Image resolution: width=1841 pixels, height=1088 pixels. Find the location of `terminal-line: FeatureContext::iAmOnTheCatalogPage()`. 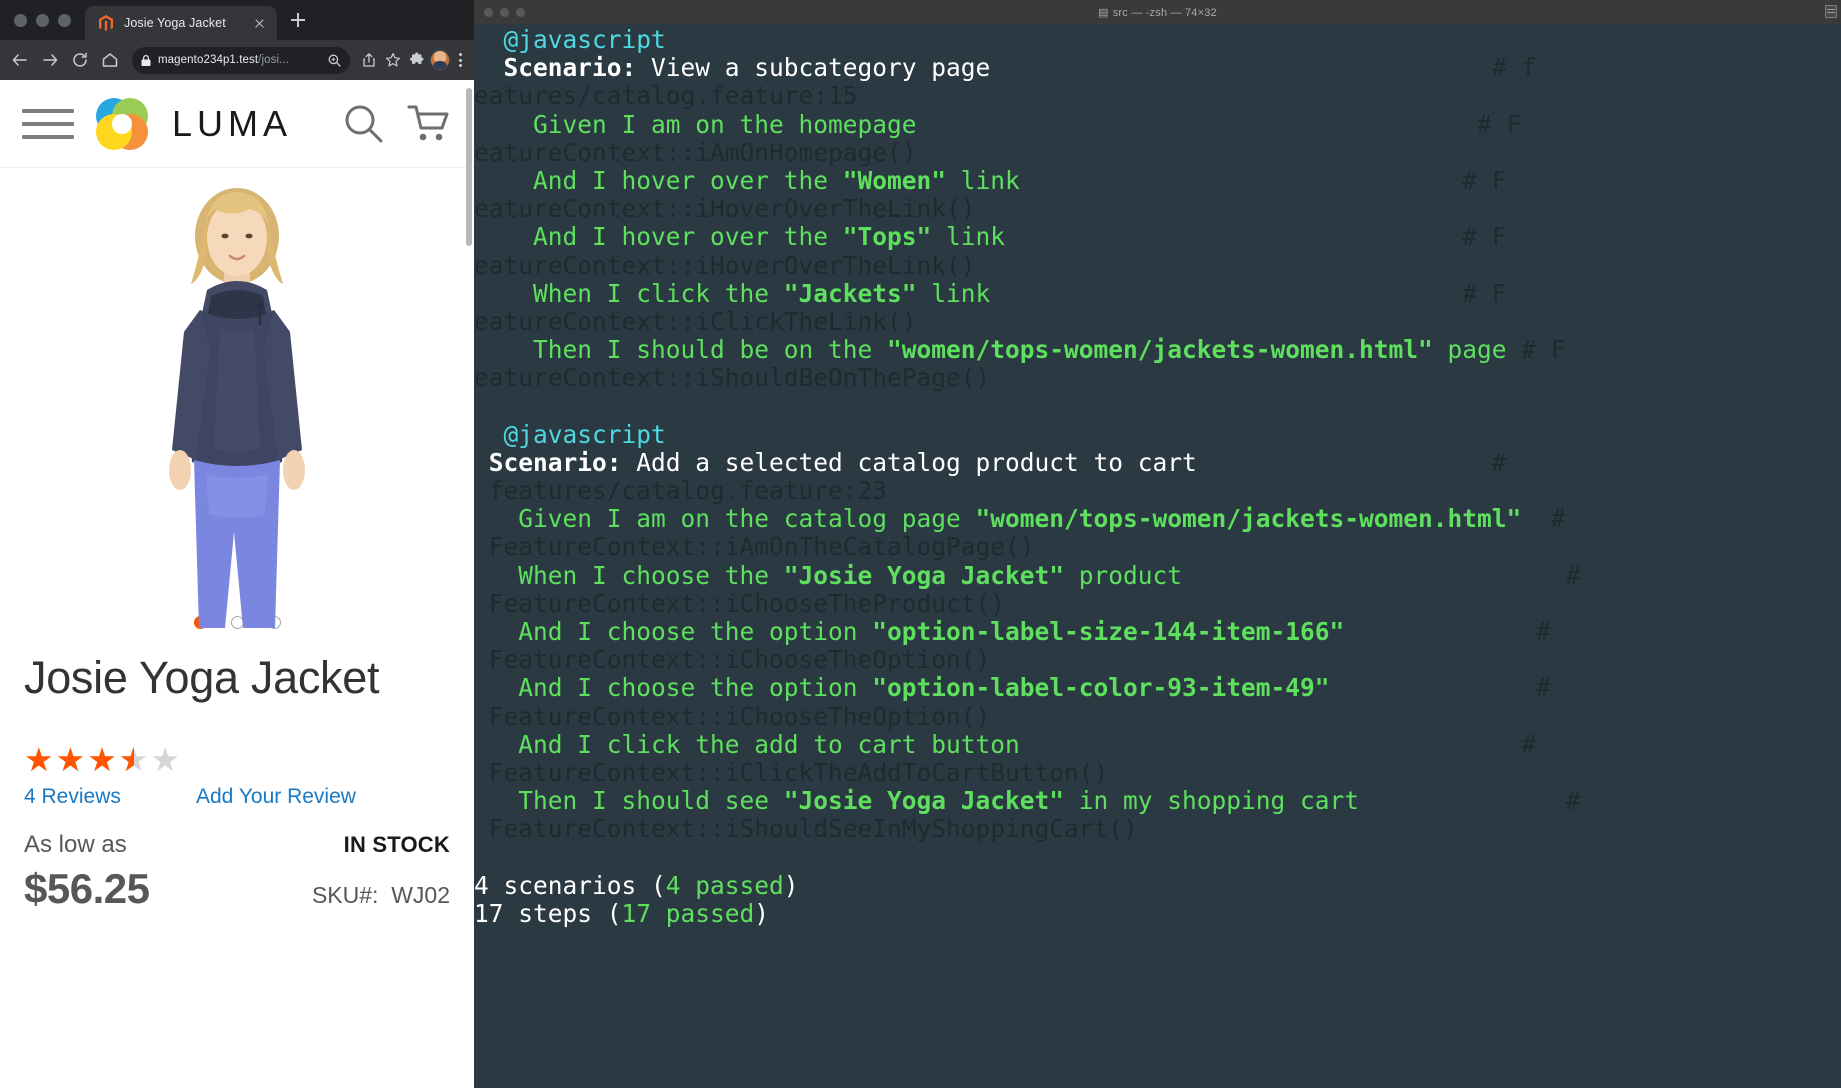

terminal-line: FeatureContext::iAmOnTheCatalogPage() is located at coordinates (1157, 547).